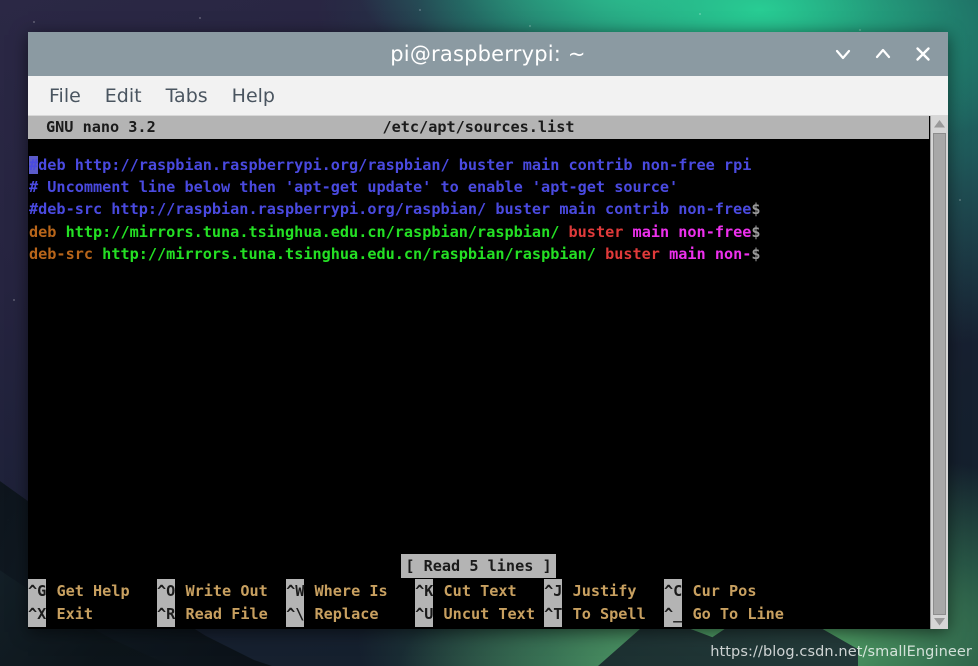  I want to click on status-badge: [ Read 5 lines ], so click(478, 566).